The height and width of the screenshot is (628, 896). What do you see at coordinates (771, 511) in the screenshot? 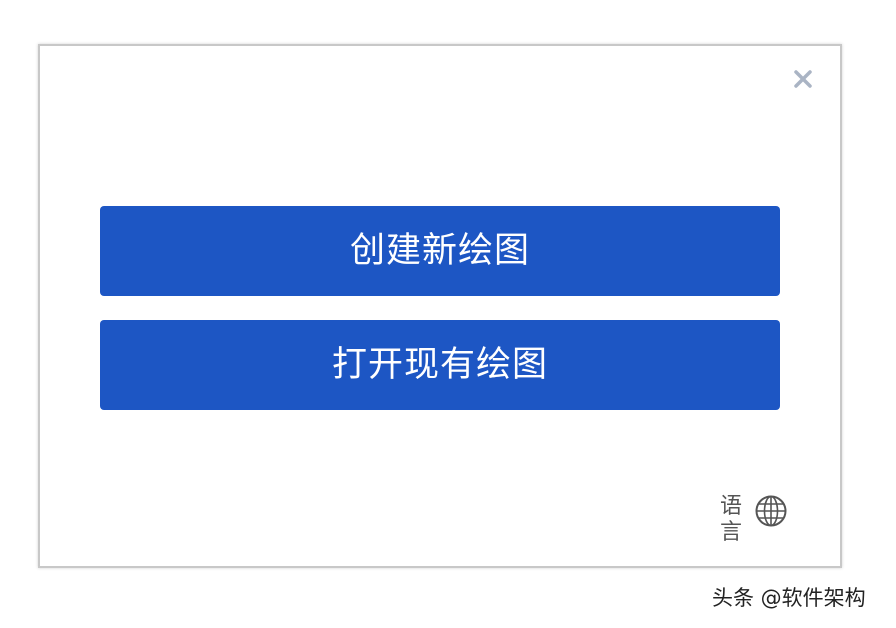
I see `globe-icon` at bounding box center [771, 511].